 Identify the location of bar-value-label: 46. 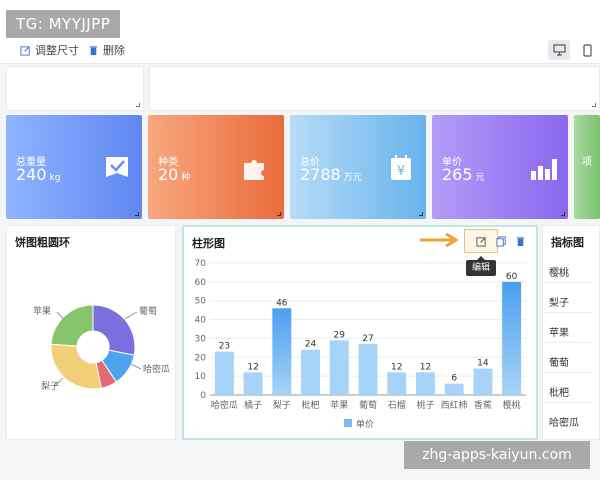
(282, 303).